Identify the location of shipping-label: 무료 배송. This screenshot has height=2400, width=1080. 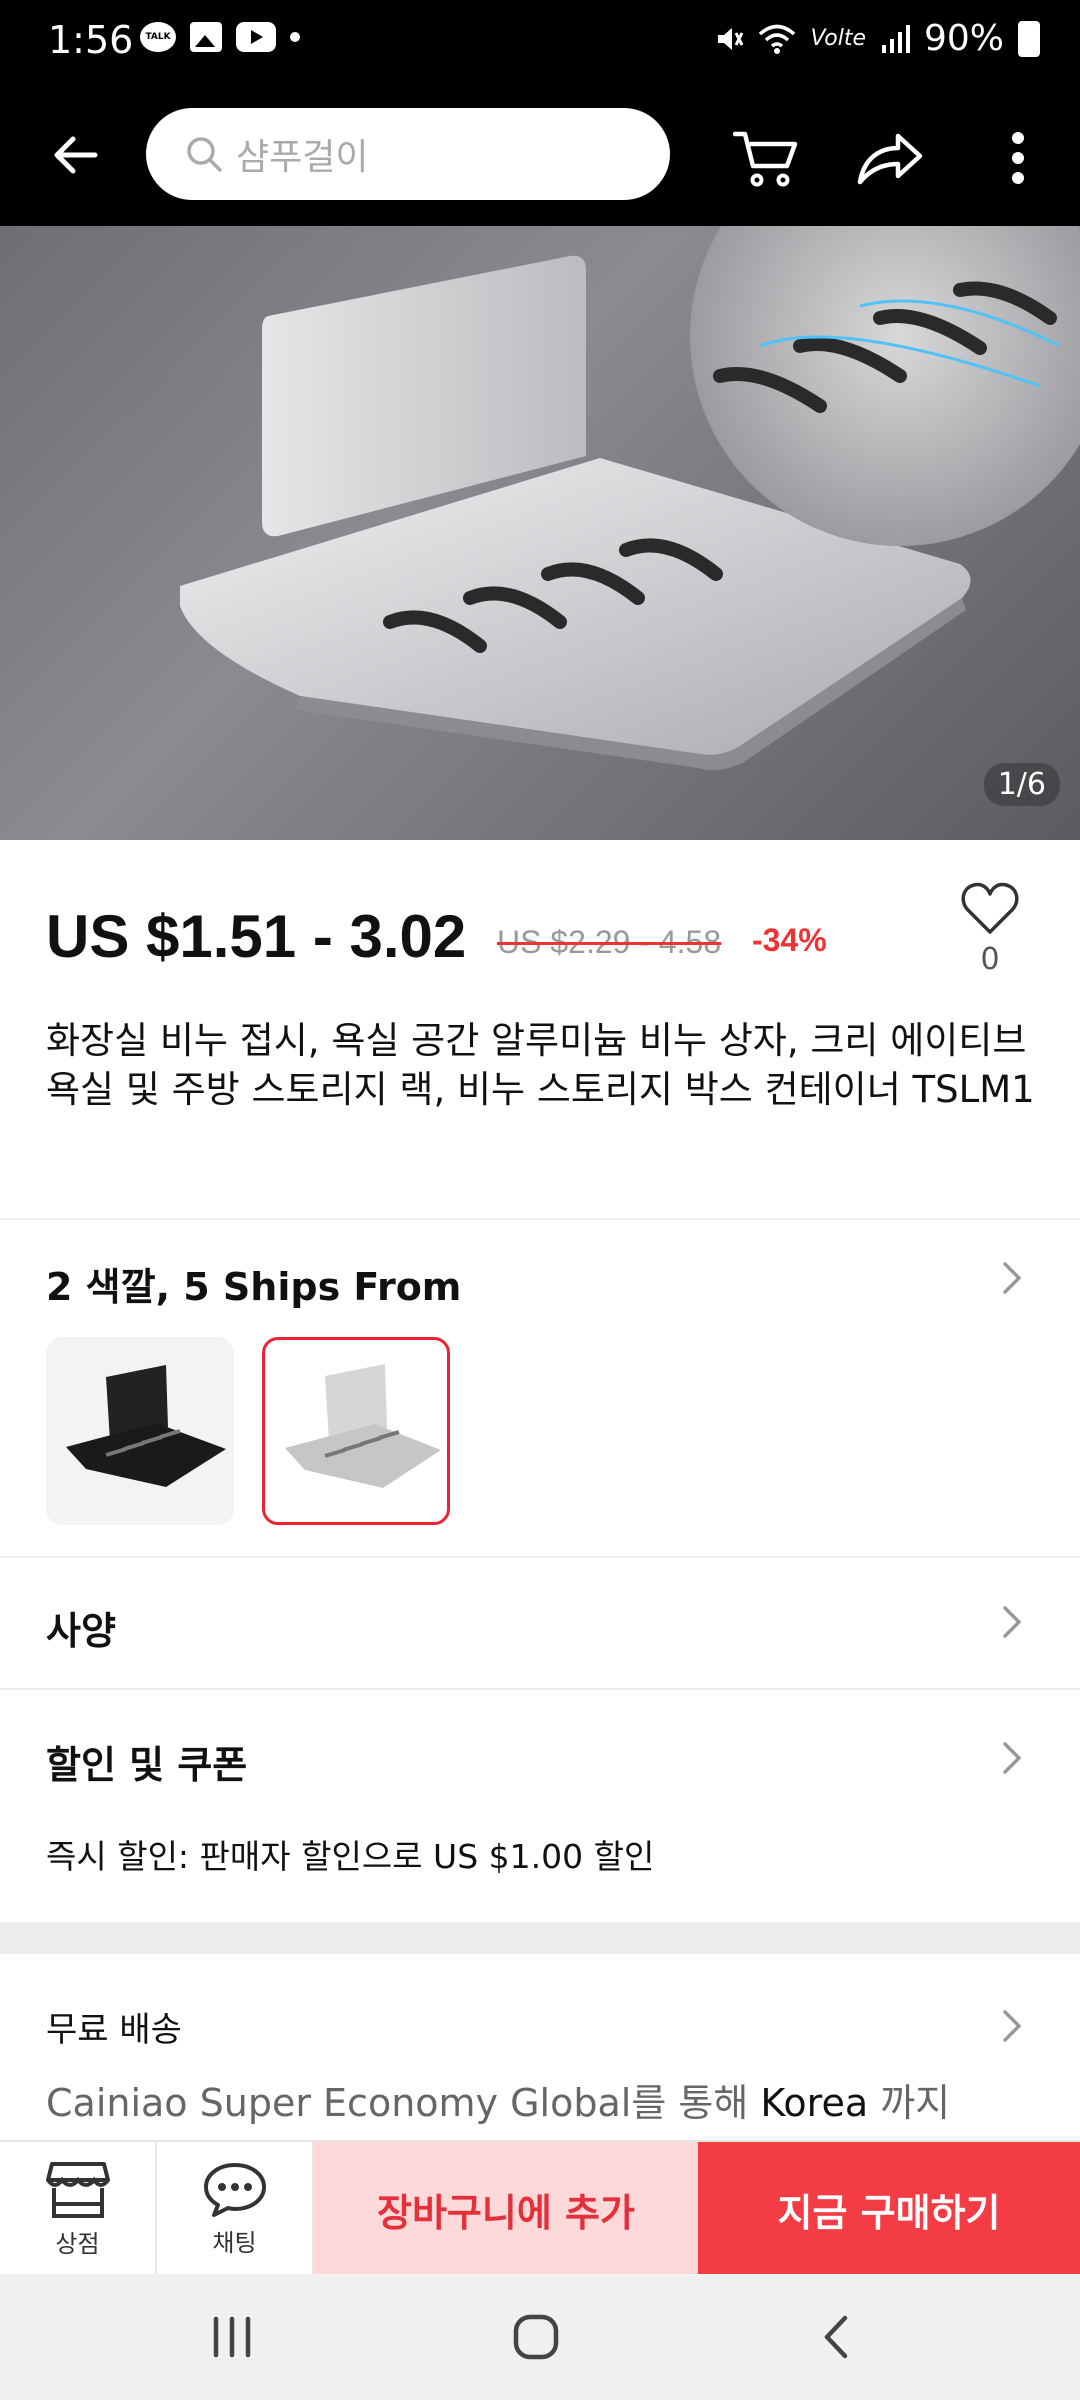
(114, 2026).